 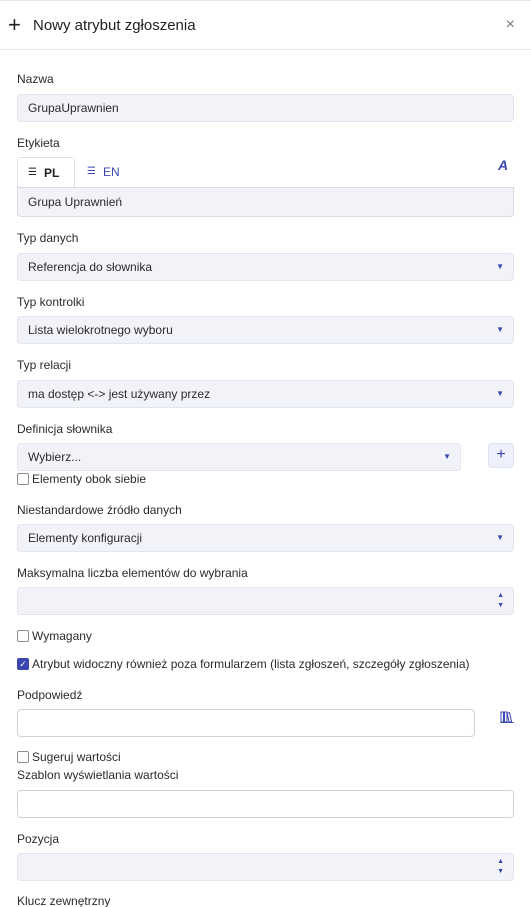 What do you see at coordinates (239, 457) in the screenshot?
I see `dictionary-select: Wybierz... ▼` at bounding box center [239, 457].